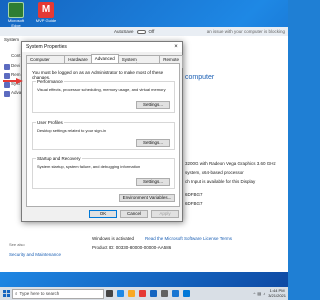 This screenshot has height=300, width=320. What do you see at coordinates (16, 74) in the screenshot?
I see `sidebar-item: Rem` at bounding box center [16, 74].